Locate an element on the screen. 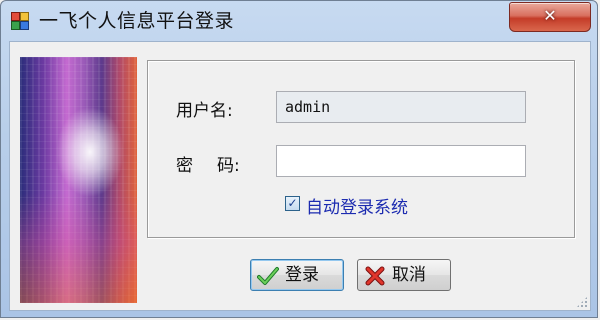 Image resolution: width=600 pixels, height=320 pixels. login-button: 登录 is located at coordinates (297, 275).